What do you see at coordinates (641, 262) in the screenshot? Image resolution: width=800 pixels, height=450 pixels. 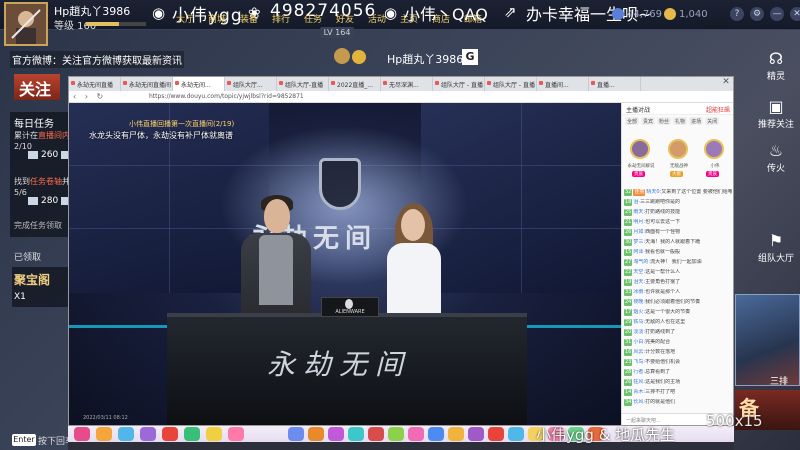 I see `chat-username: 淘气的:` at bounding box center [641, 262].